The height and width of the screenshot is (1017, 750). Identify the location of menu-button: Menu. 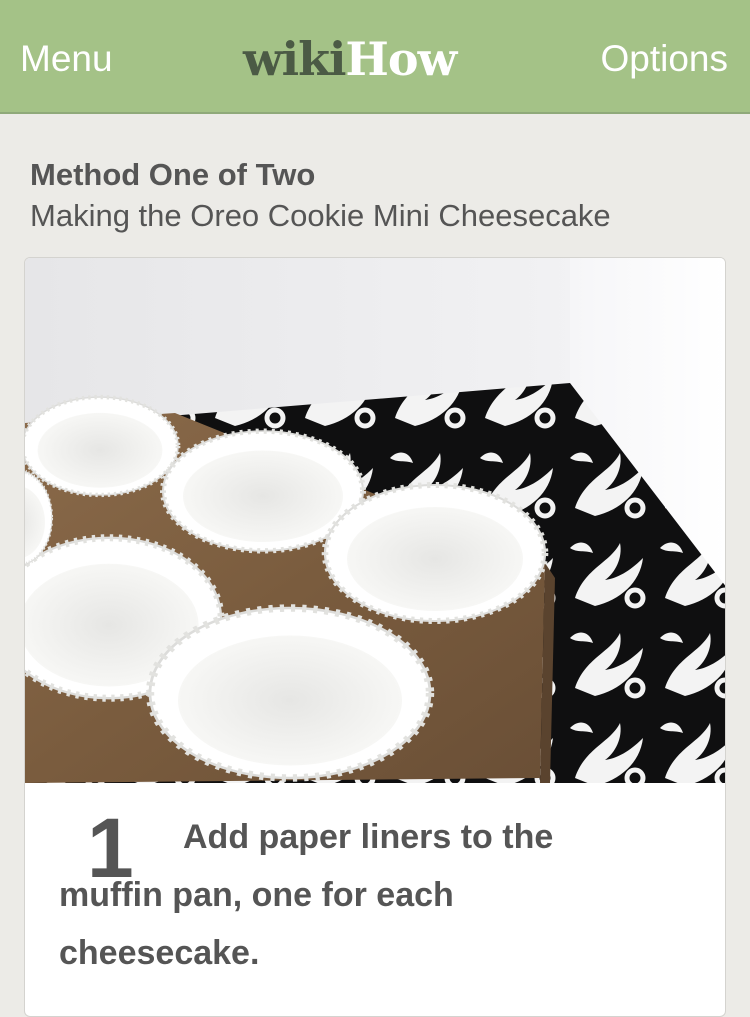
(66, 58).